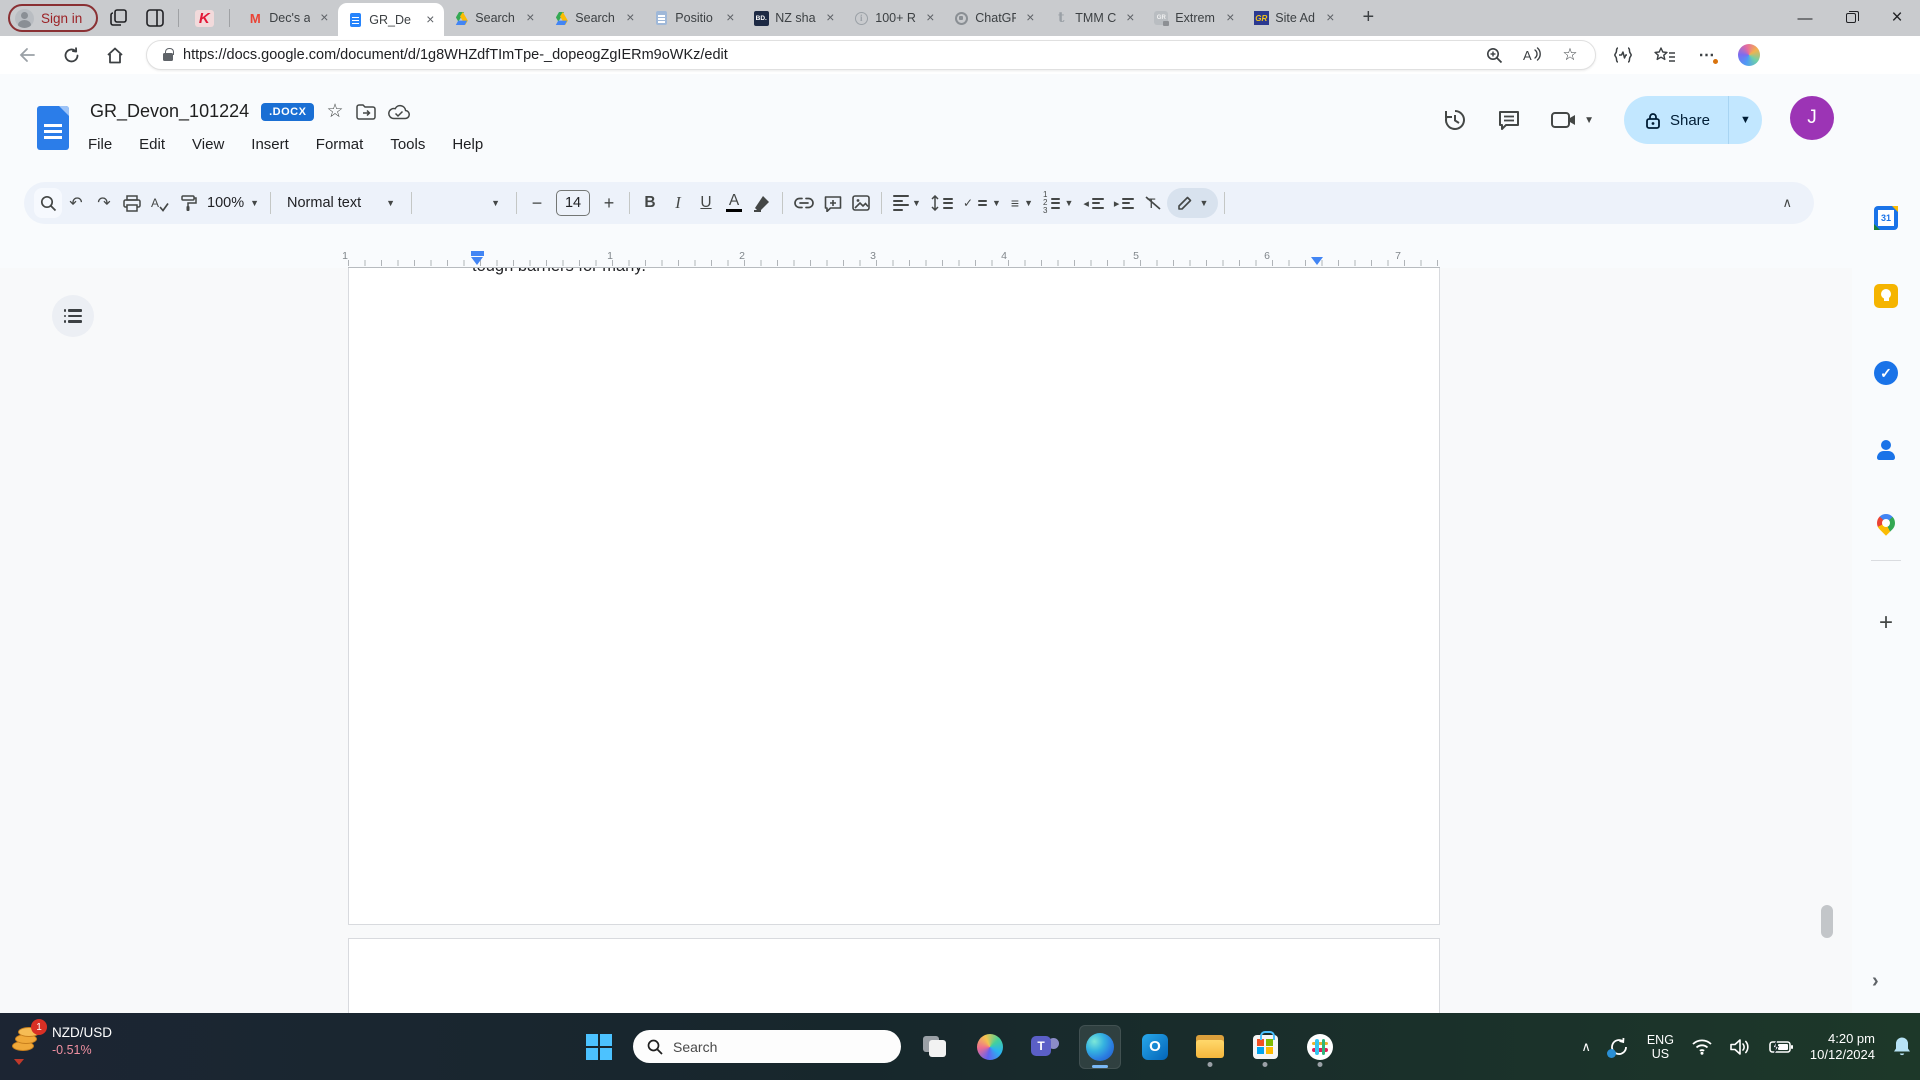 Image resolution: width=1920 pixels, height=1080 pixels. What do you see at coordinates (1660, 1047) in the screenshot?
I see `language-indicator: ENG US` at bounding box center [1660, 1047].